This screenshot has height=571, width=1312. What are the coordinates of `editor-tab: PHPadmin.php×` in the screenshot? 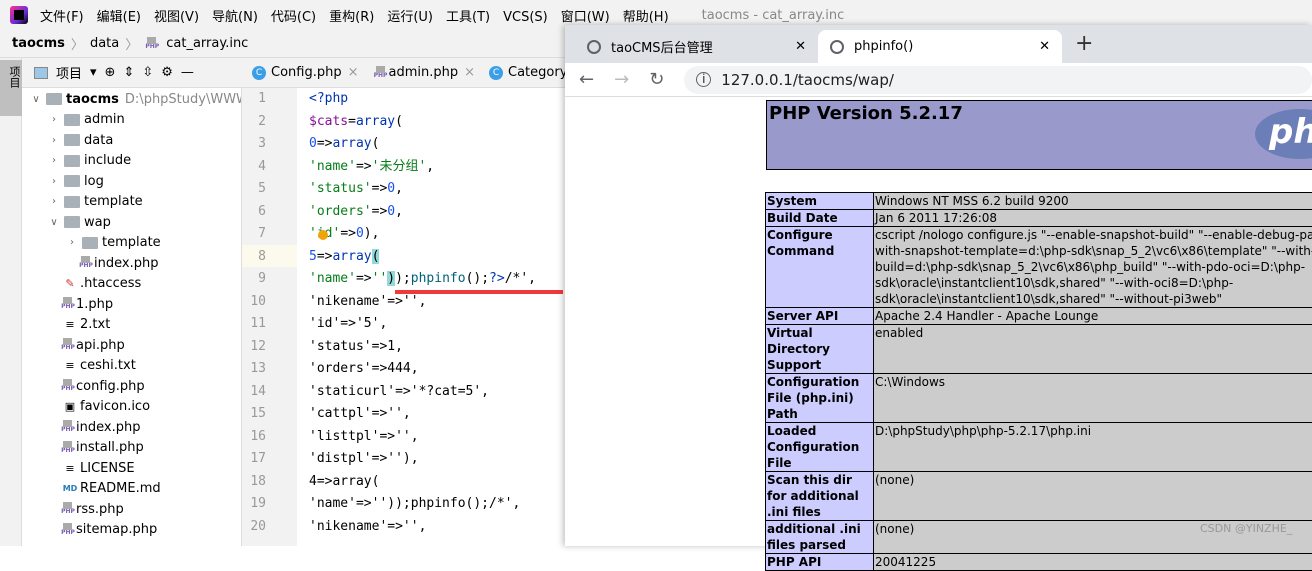 It's located at (424, 72).